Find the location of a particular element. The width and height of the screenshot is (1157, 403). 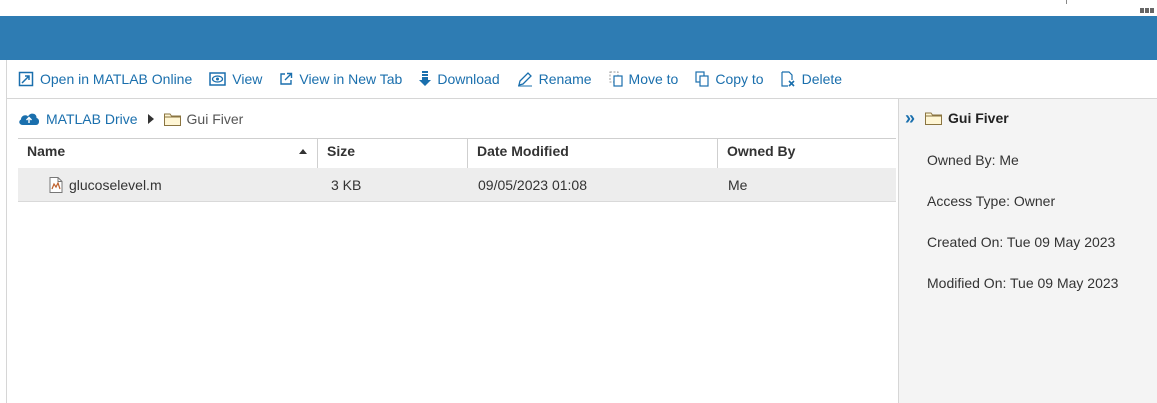

file-name-cell: glucoselevel.m is located at coordinates (168, 184).